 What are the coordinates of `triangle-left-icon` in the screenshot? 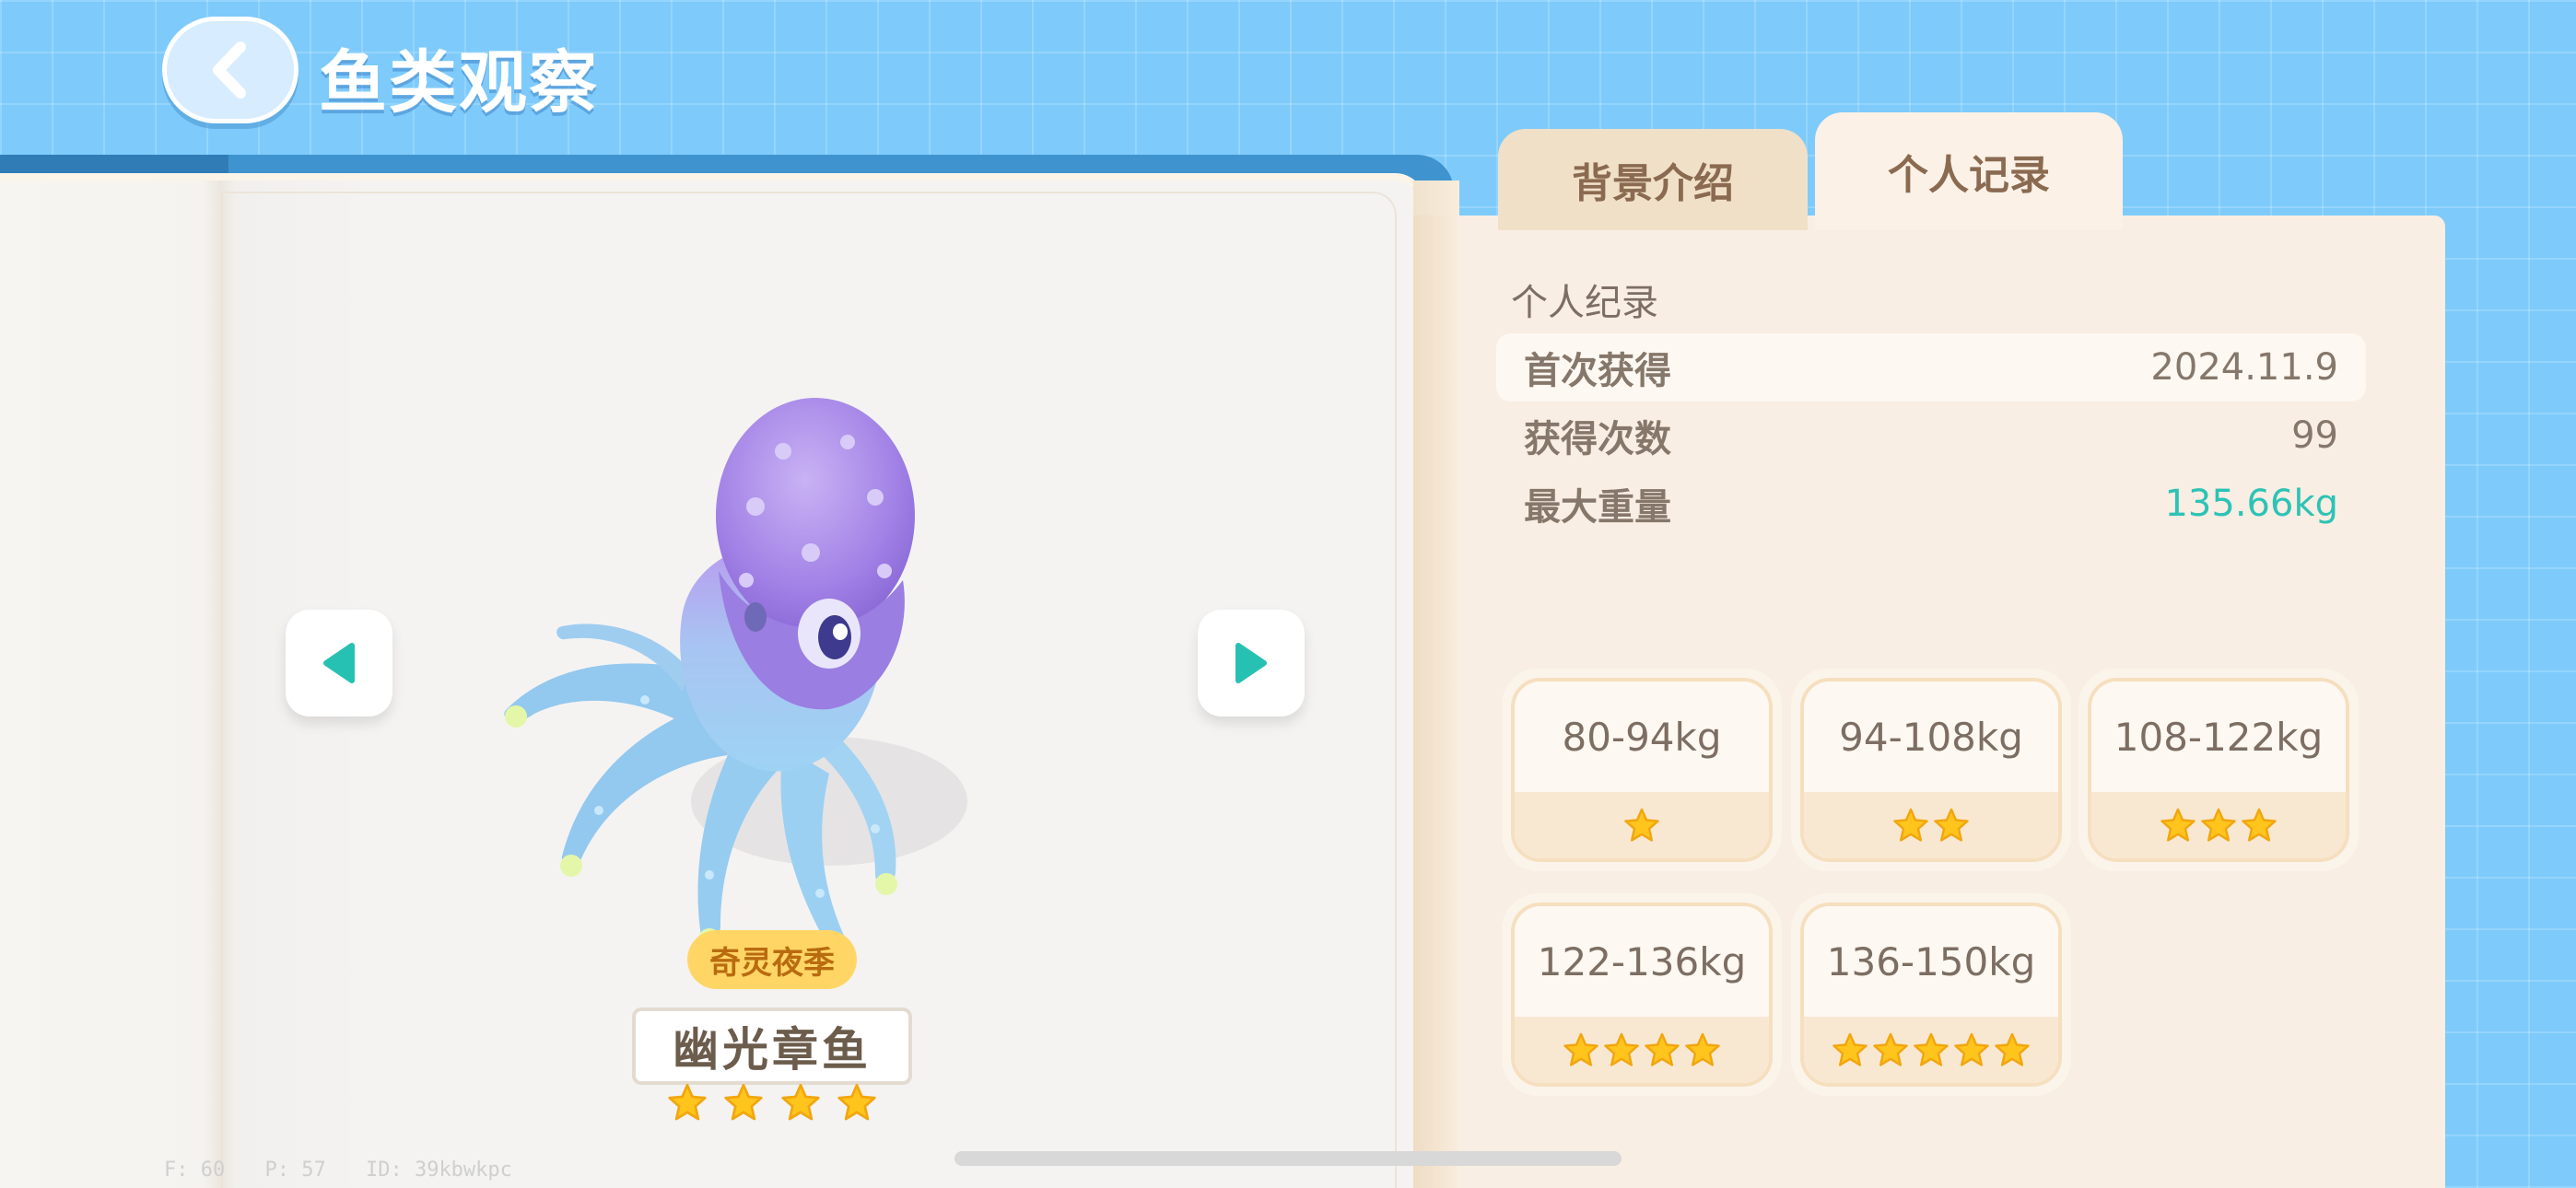 It's located at (339, 663).